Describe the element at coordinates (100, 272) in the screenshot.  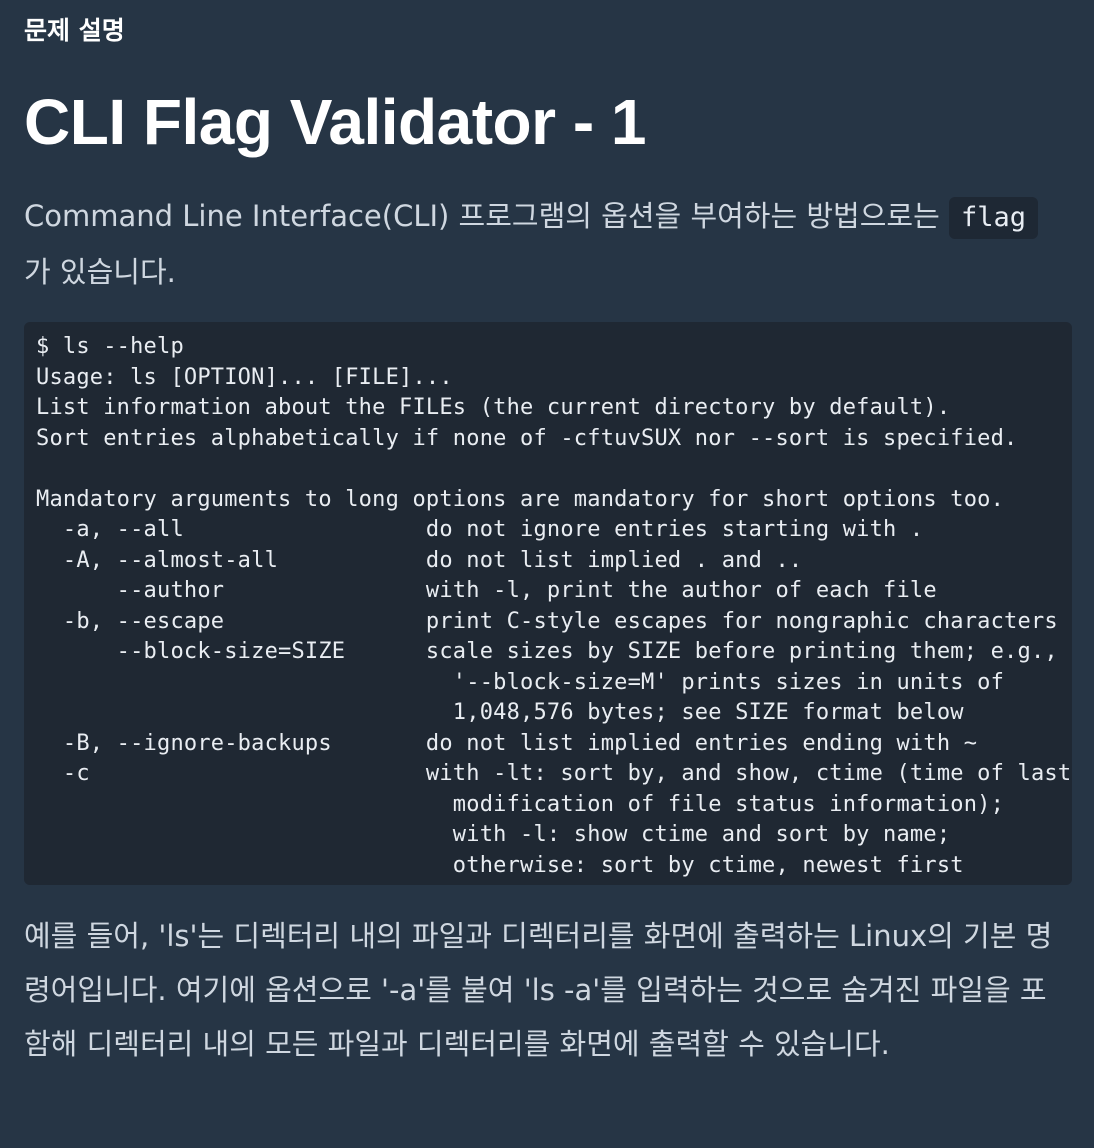
I see `intro-text-after: 가 있습니다.` at that location.